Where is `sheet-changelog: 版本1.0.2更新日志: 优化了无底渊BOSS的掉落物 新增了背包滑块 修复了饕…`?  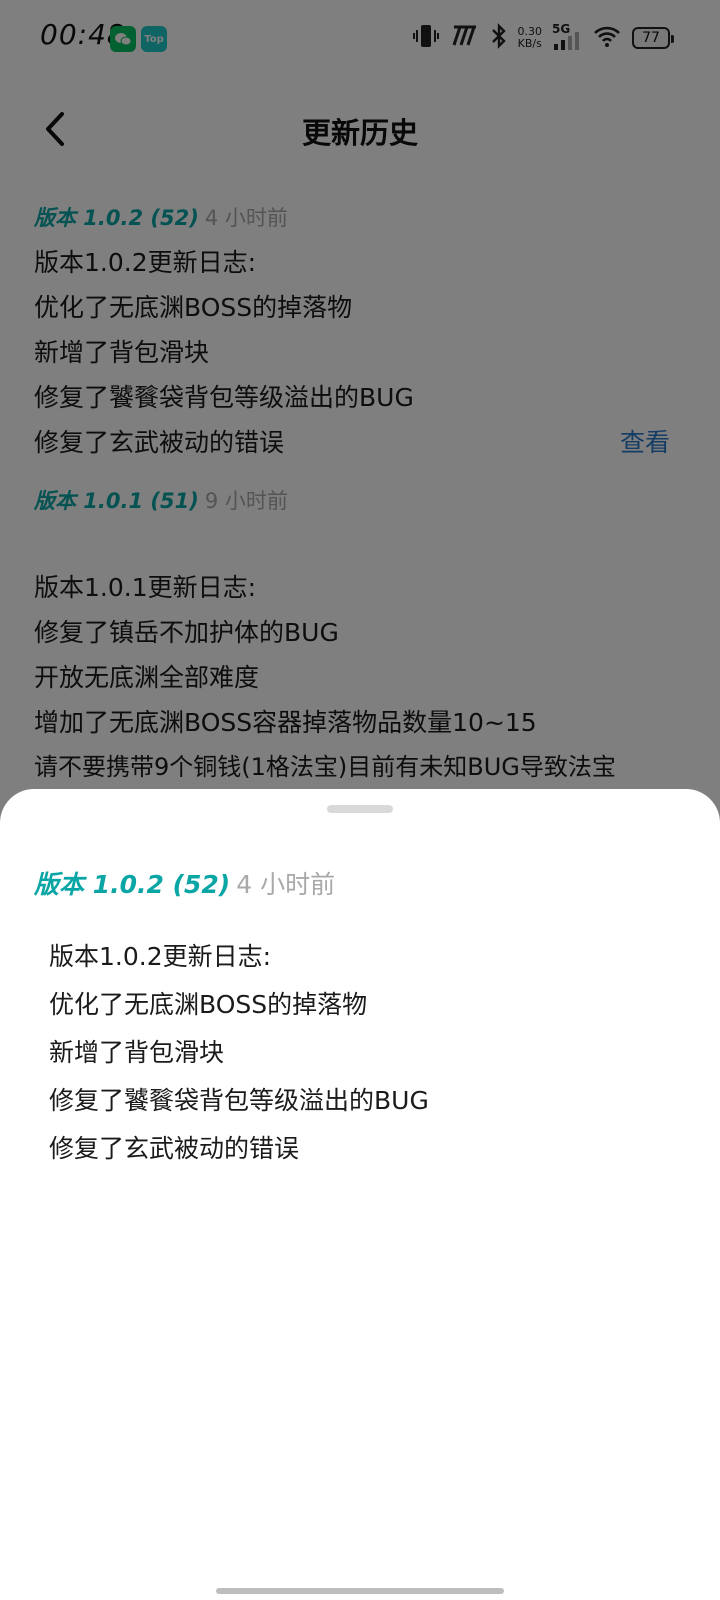 sheet-changelog: 版本1.0.2更新日志: 优化了无底渊BOSS的掉落物 新增了背包滑块 修复了饕… is located at coordinates (239, 1053).